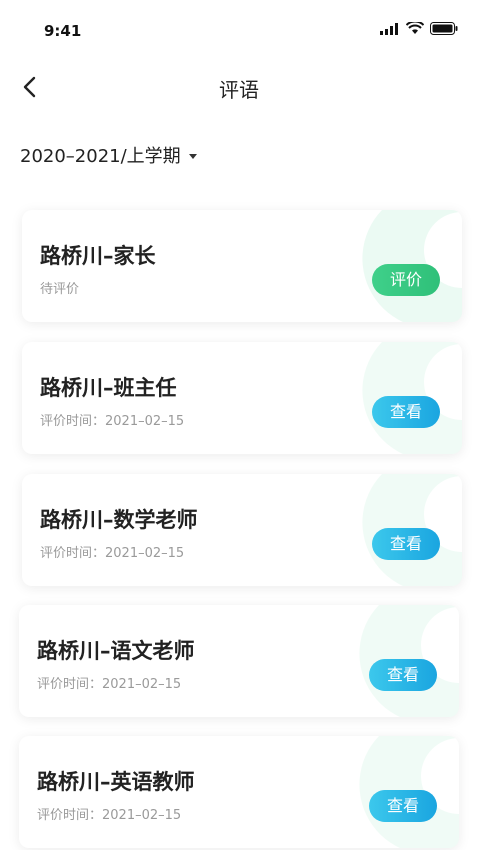 The image size is (478, 850). Describe the element at coordinates (116, 651) in the screenshot. I see `card-title: 路桥川–语文老师` at that location.